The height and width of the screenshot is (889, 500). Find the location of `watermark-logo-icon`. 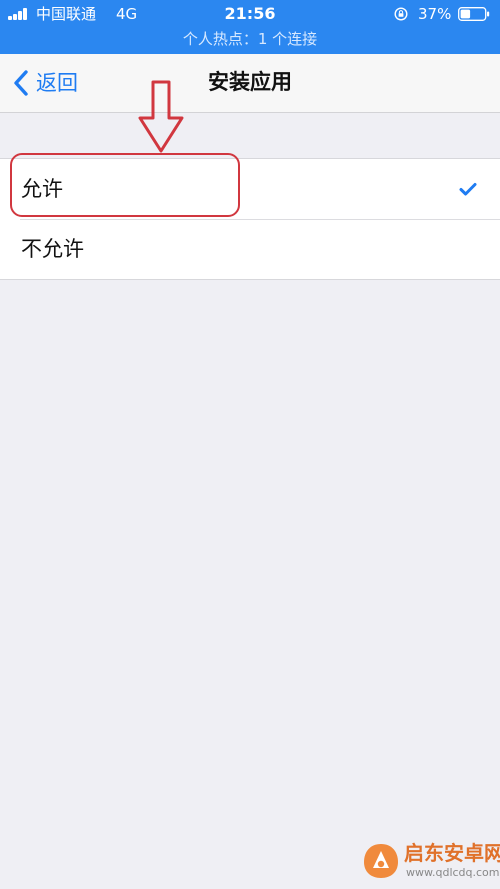

watermark-logo-icon is located at coordinates (381, 861).